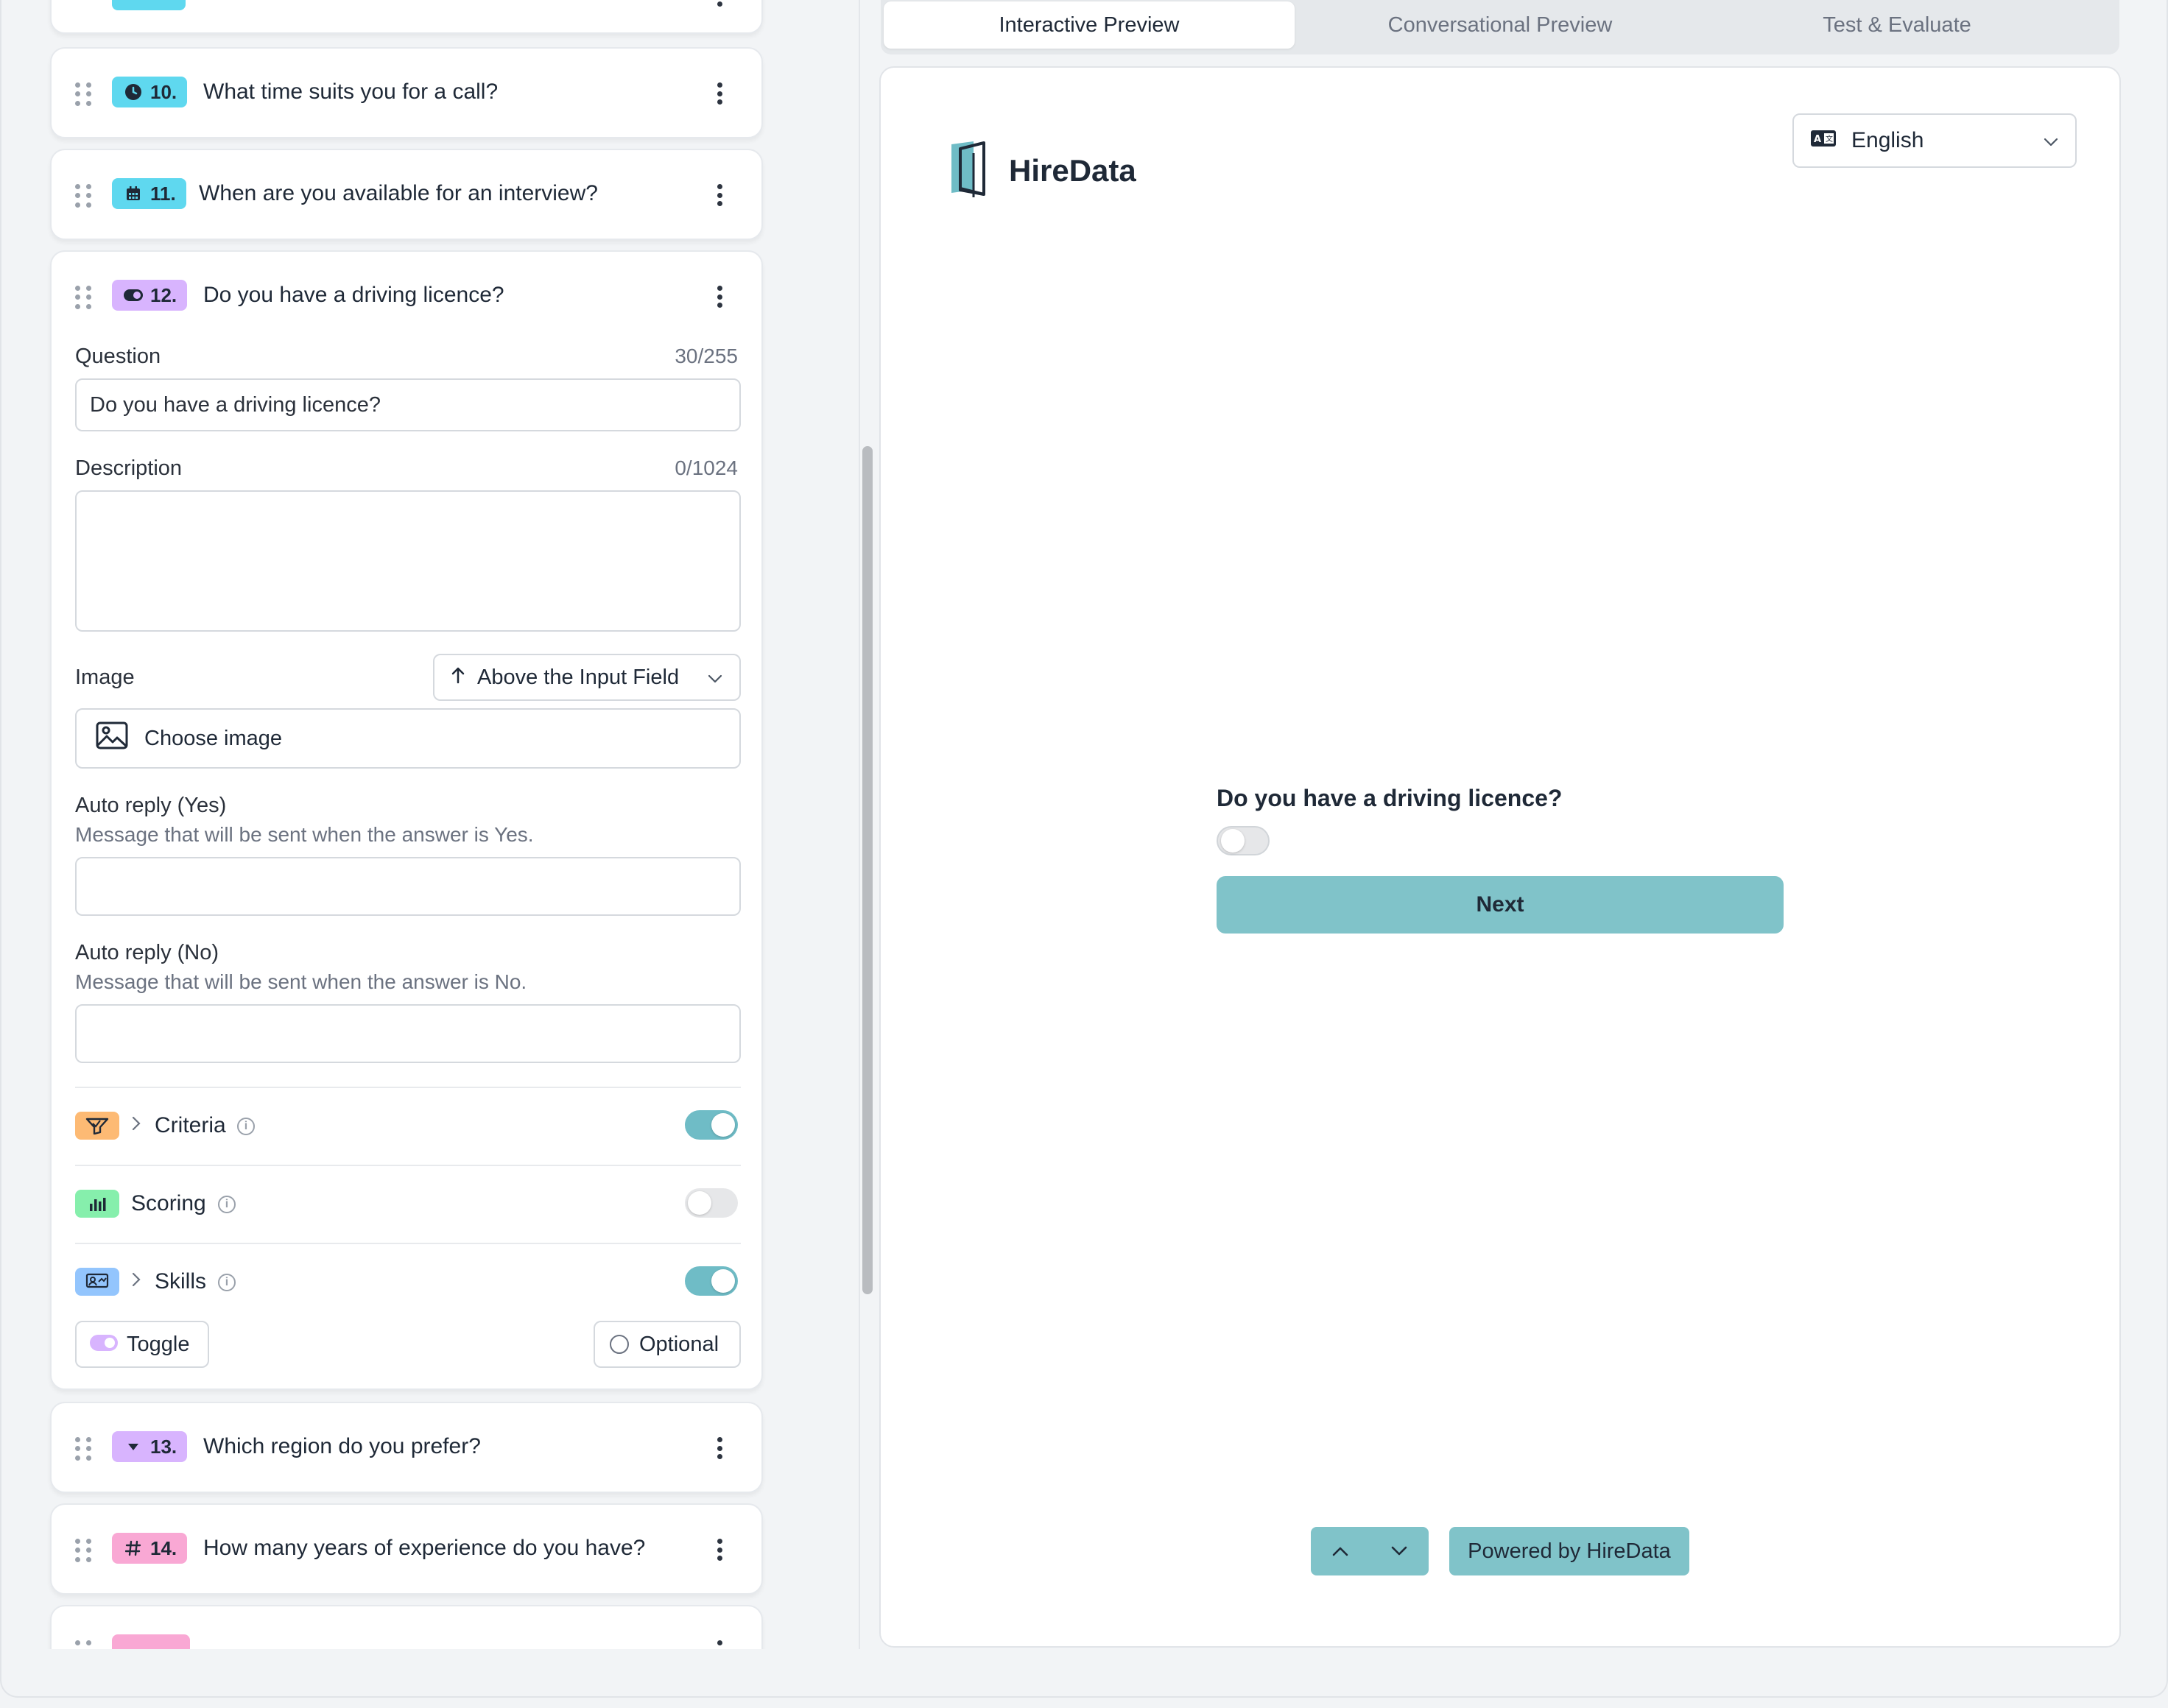  What do you see at coordinates (408, 404) in the screenshot?
I see `question-input: Do you have a driving licence?` at bounding box center [408, 404].